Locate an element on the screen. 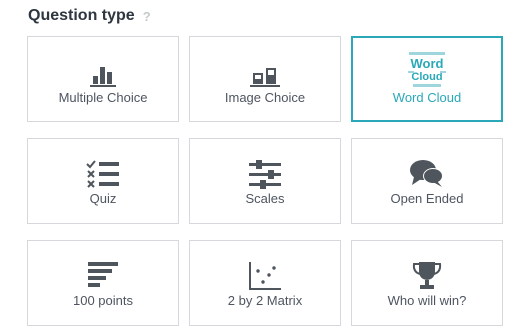 This screenshot has width=513, height=326. tile-label: Open Ended is located at coordinates (427, 198).